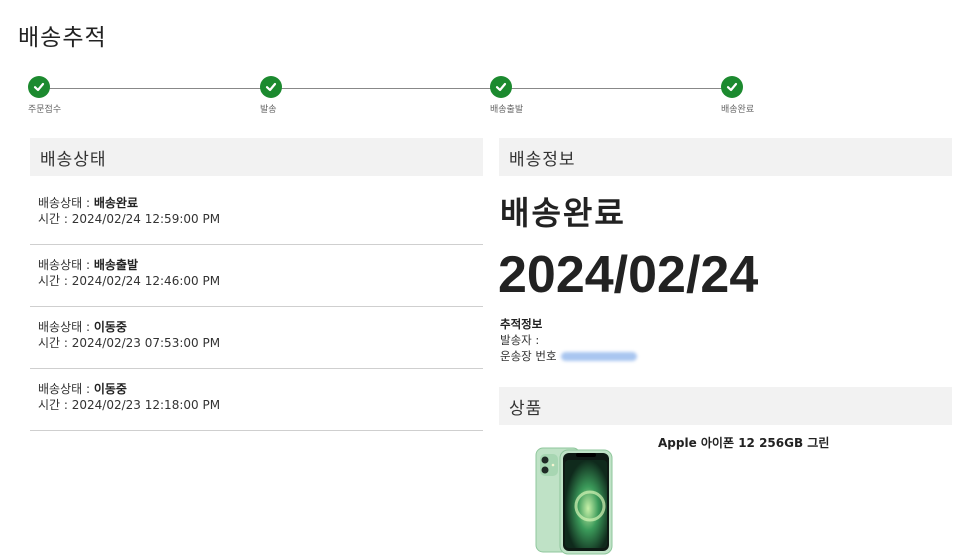 The image size is (966, 560). I want to click on step-order-received: 주문접수, so click(44, 95).